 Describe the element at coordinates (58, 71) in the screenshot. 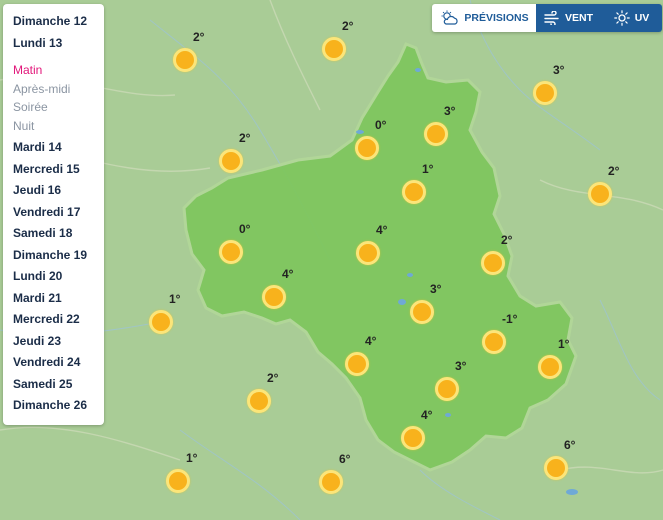

I see `period-item-matin: Matin` at that location.